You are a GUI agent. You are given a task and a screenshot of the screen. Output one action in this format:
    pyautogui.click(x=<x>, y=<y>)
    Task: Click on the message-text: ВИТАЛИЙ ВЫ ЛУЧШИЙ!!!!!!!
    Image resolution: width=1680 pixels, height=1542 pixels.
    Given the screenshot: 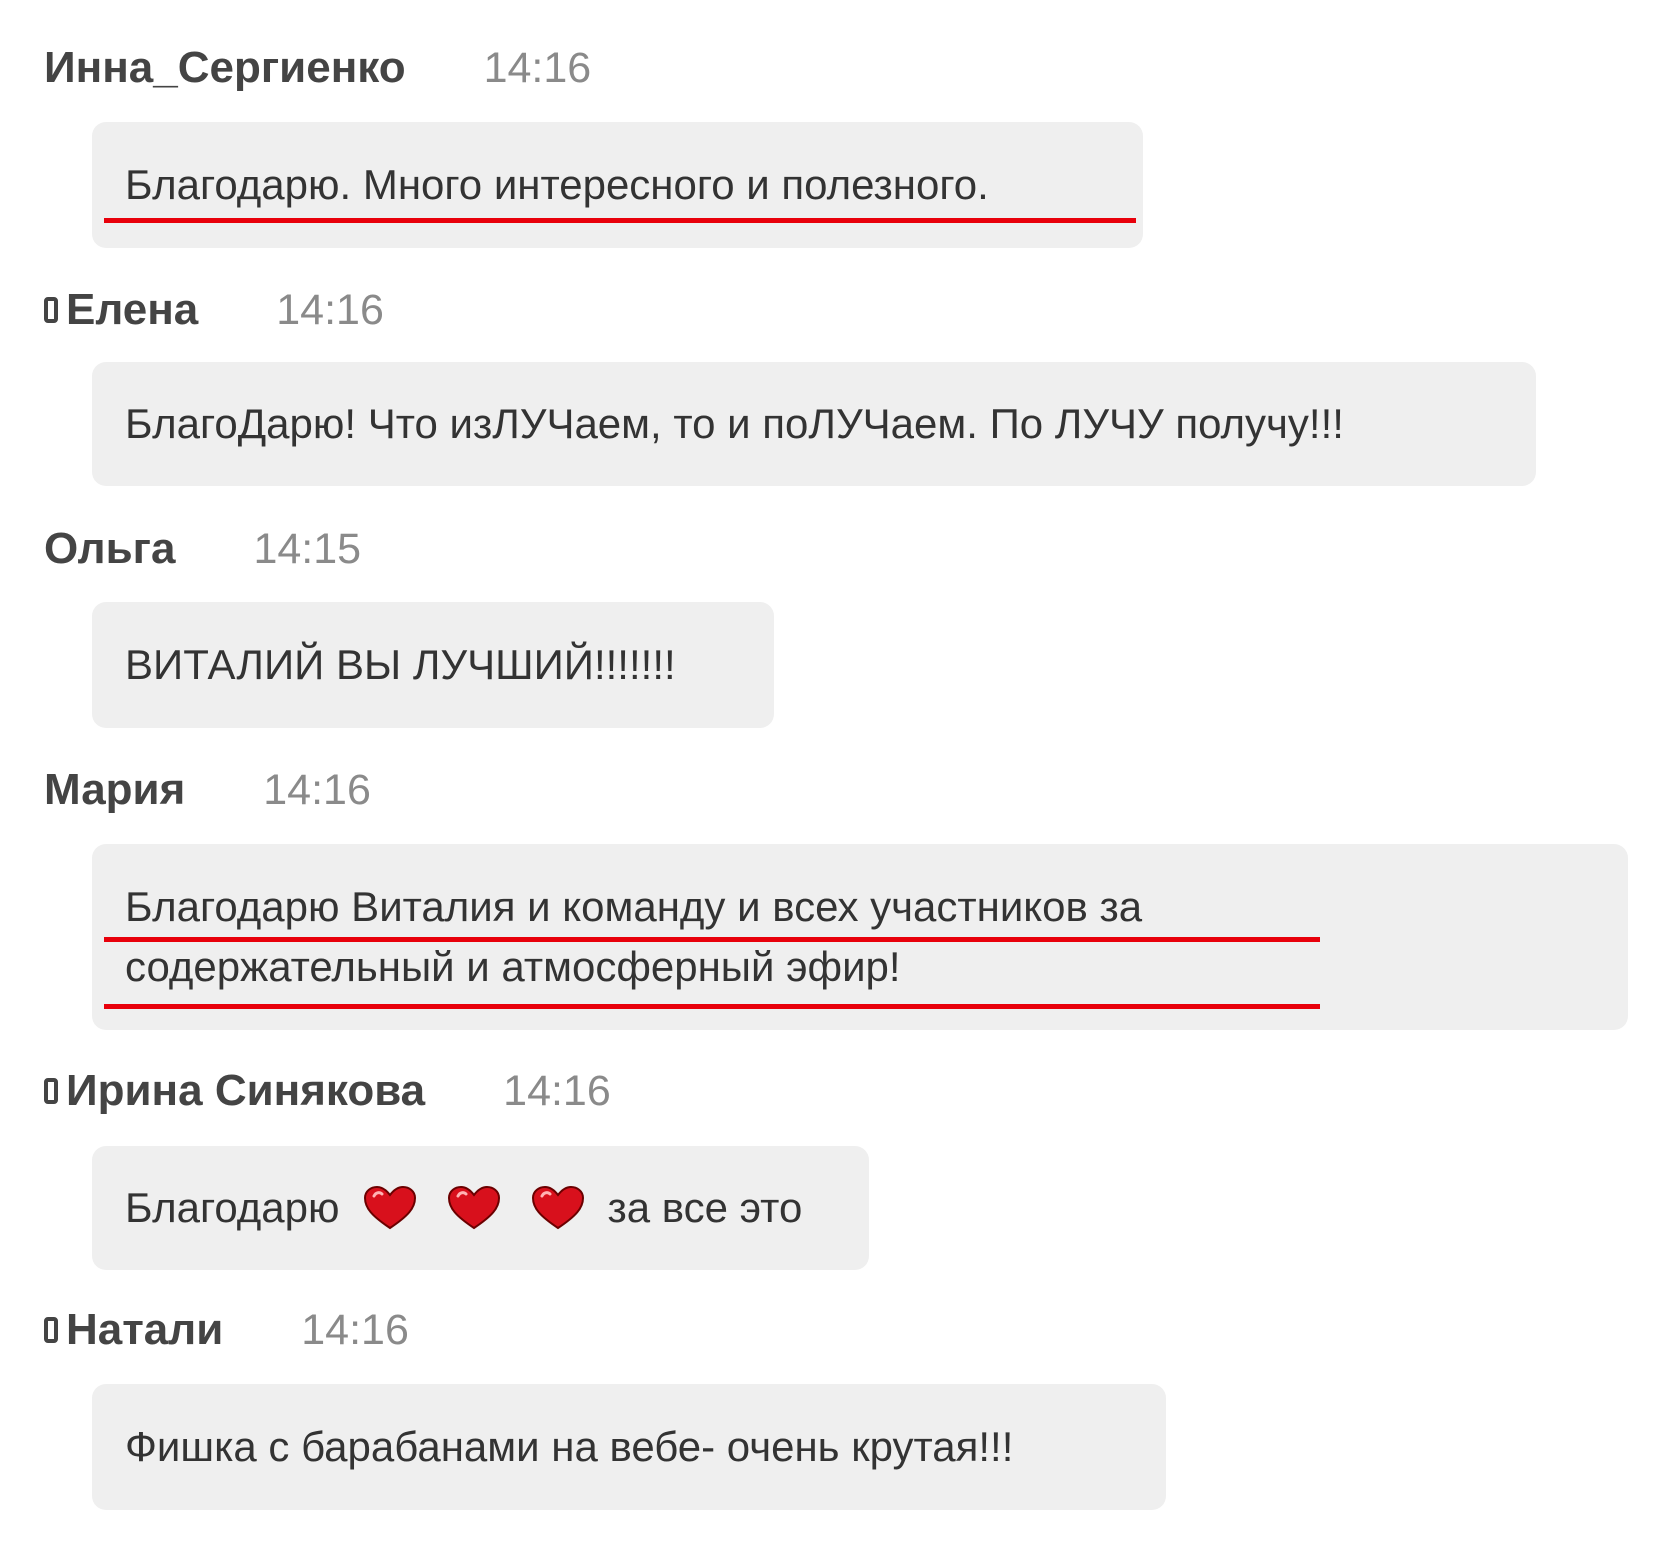 What is the action you would take?
    pyautogui.click(x=400, y=664)
    